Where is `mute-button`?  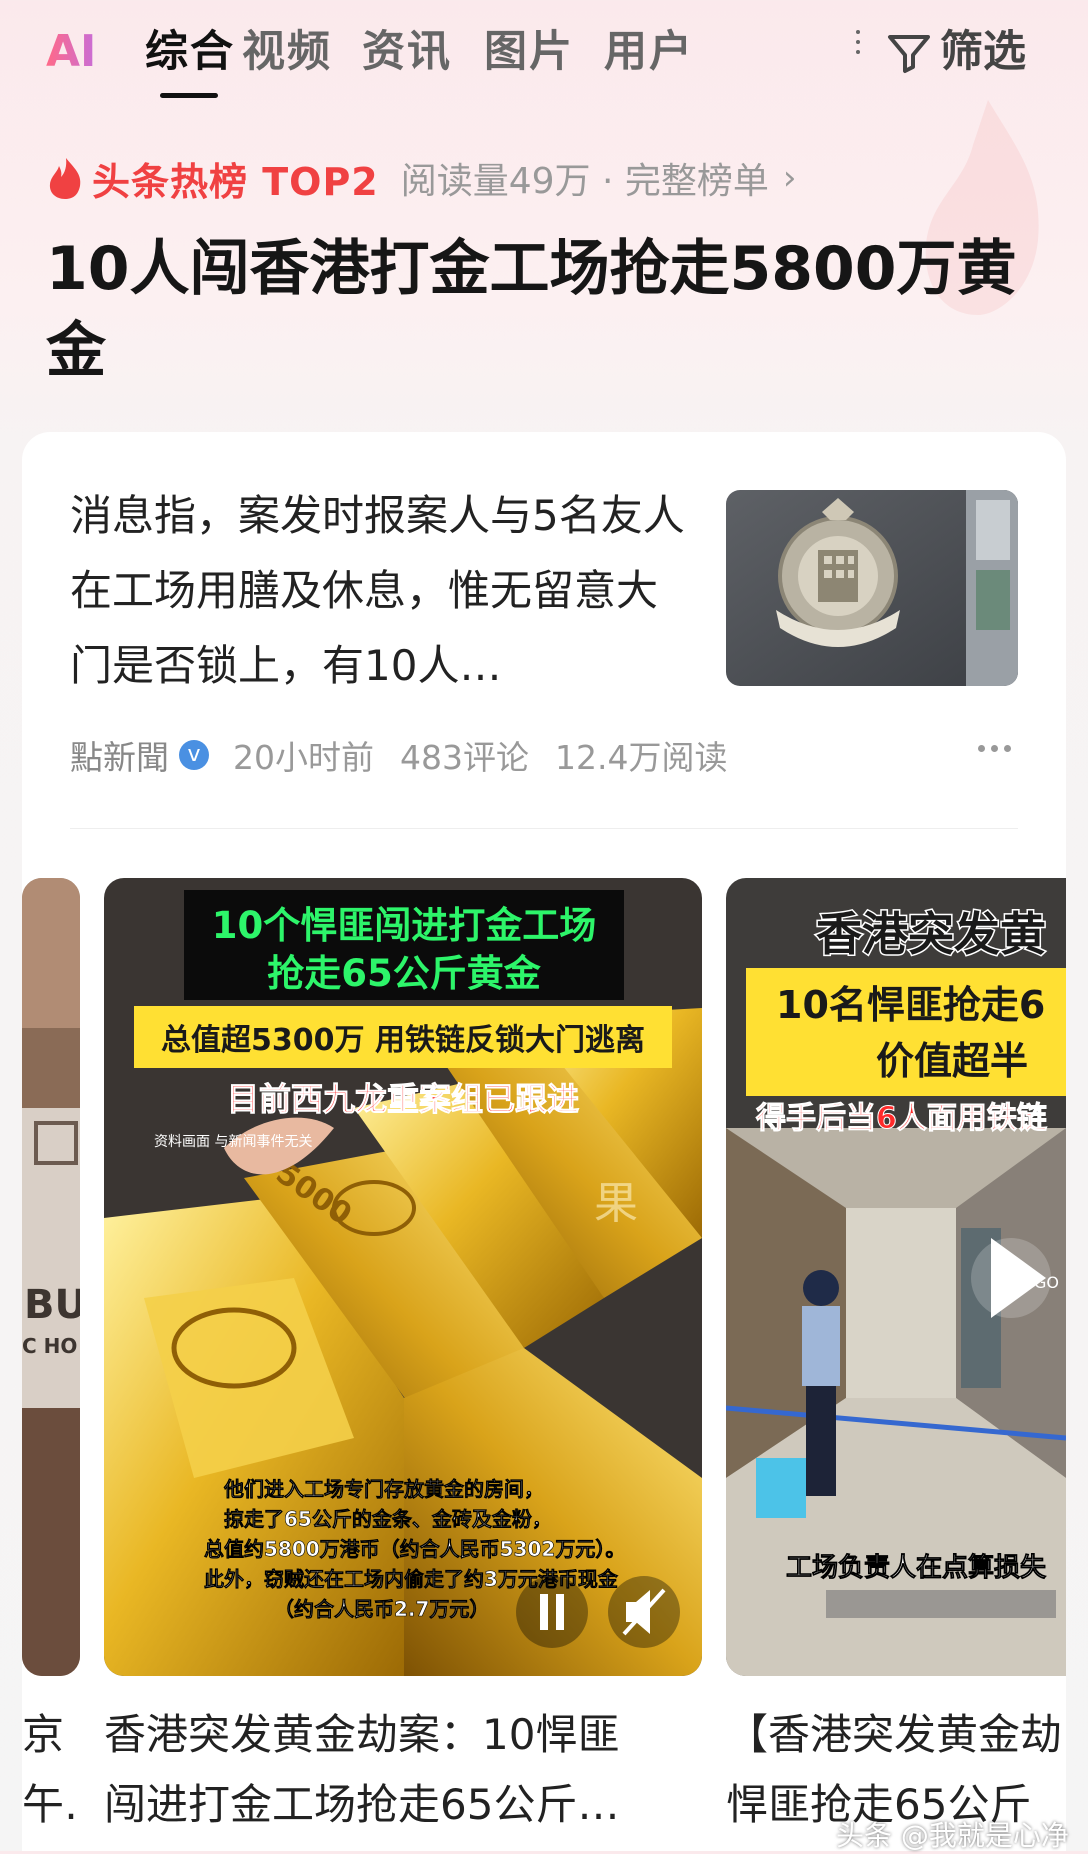 mute-button is located at coordinates (644, 1612).